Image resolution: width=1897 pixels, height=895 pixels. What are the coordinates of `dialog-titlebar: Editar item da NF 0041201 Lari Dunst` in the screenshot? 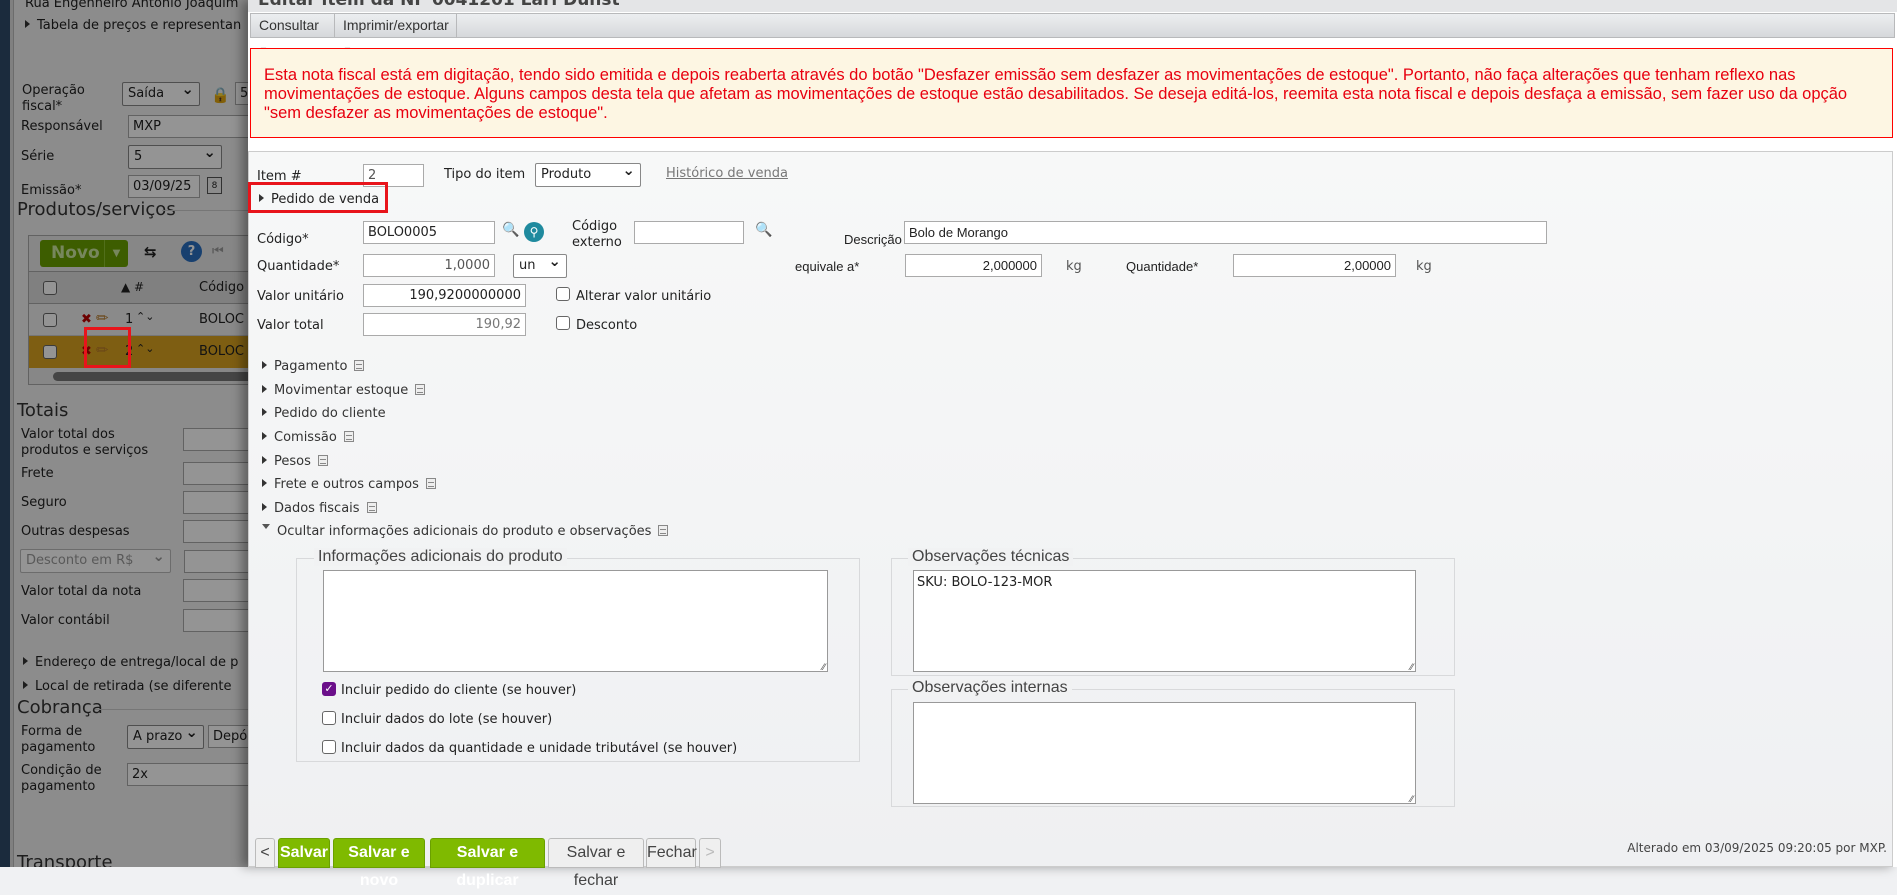 It's located at (1072, 6).